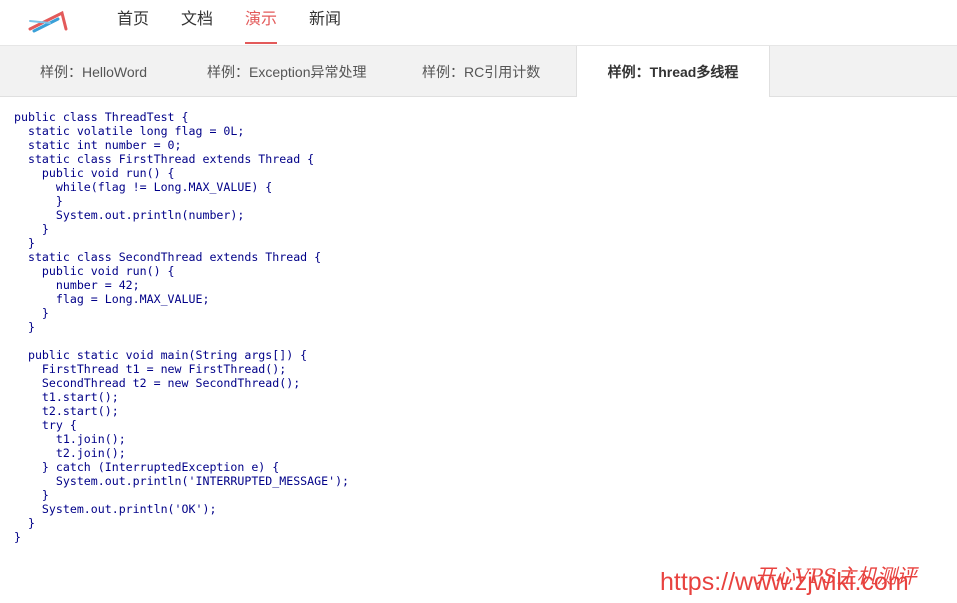  Describe the element at coordinates (157, 383) in the screenshot. I see `code-line: SecondThread t2 = new SecondThread();` at that location.